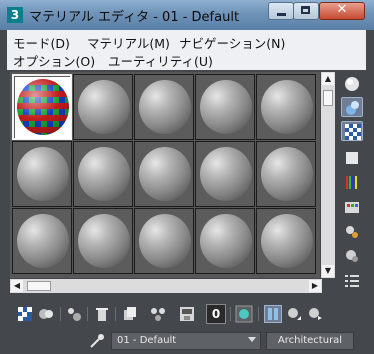  I want to click on sample-uv-icon, so click(352, 158).